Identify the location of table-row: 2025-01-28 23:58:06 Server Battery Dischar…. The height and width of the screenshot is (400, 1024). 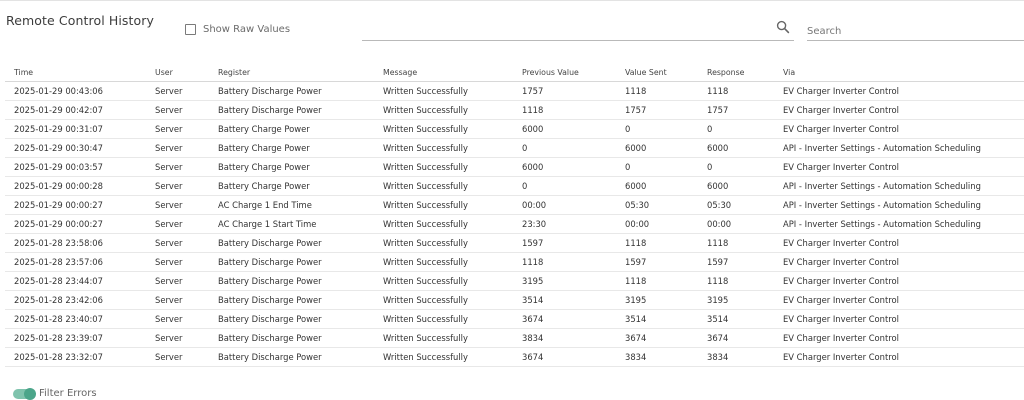
(514, 243).